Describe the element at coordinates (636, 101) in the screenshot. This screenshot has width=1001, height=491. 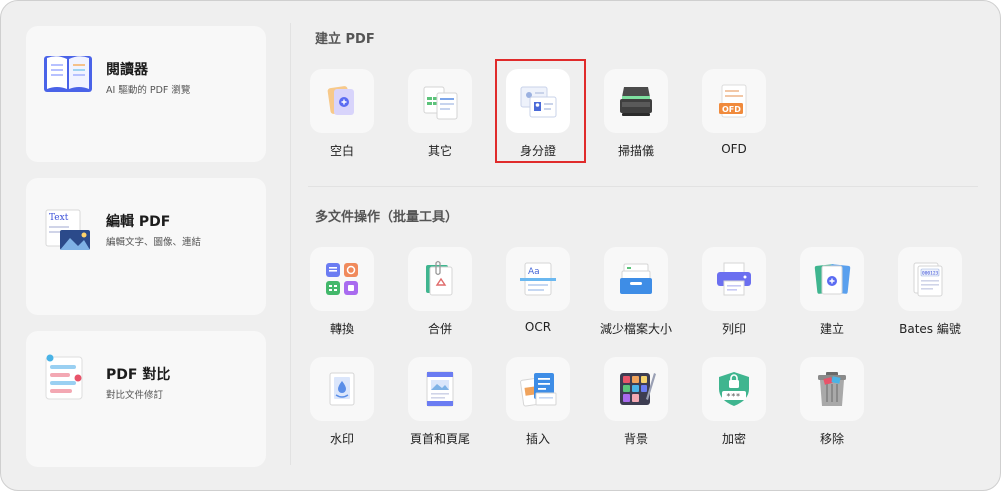
I see `scanner-icon` at that location.